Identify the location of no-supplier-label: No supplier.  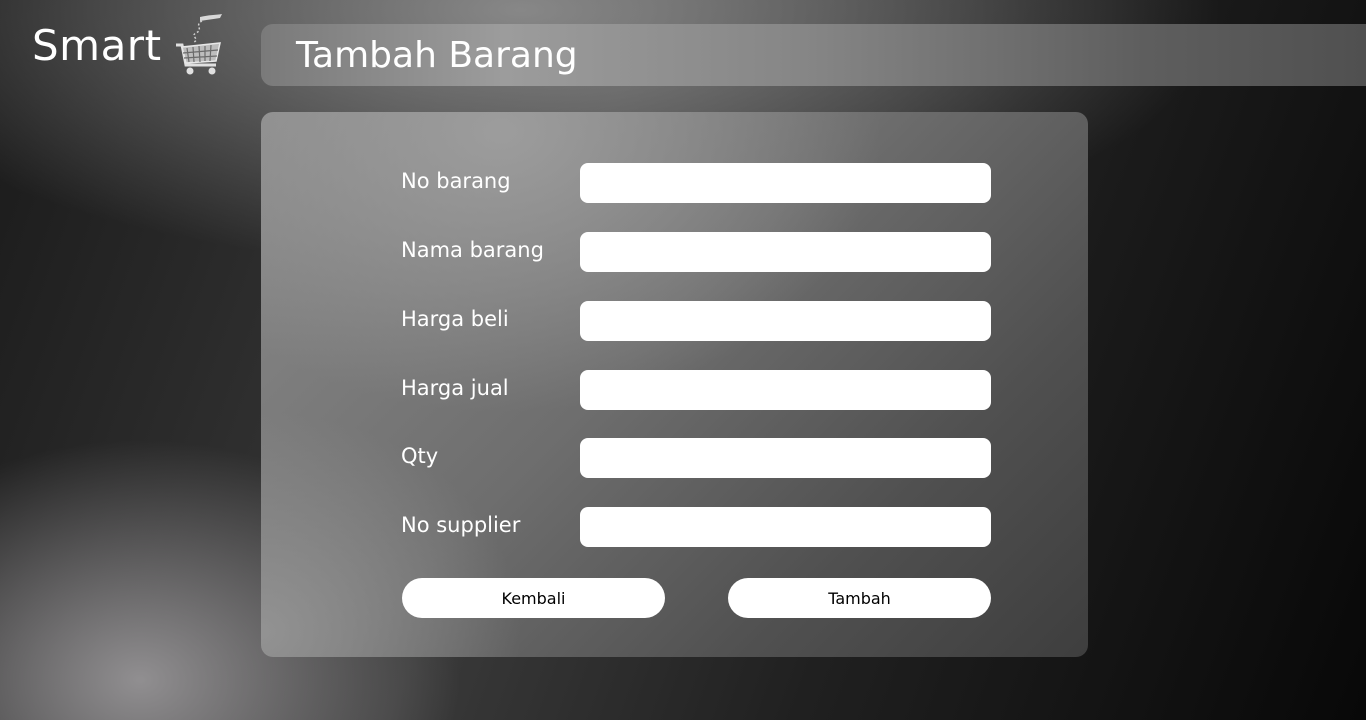
(461, 525).